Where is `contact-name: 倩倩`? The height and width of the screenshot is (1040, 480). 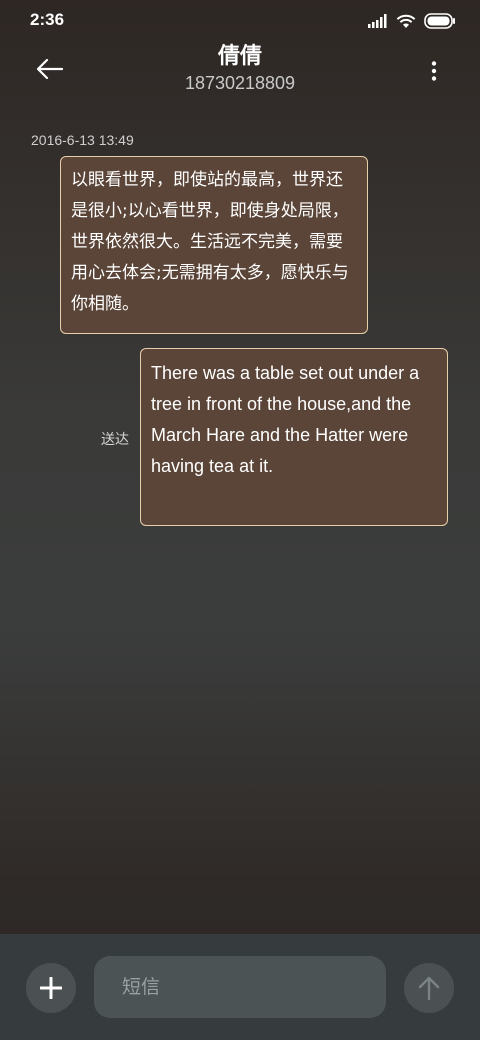
contact-name: 倩倩 is located at coordinates (239, 56).